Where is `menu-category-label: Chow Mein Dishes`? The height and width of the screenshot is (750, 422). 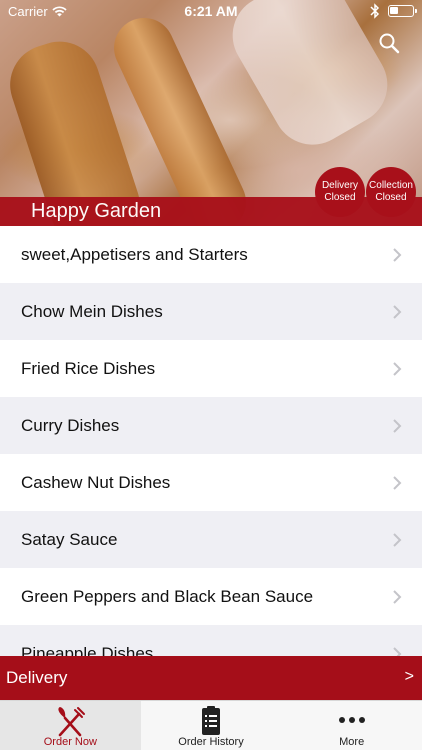
menu-category-label: Chow Mein Dishes is located at coordinates (92, 311).